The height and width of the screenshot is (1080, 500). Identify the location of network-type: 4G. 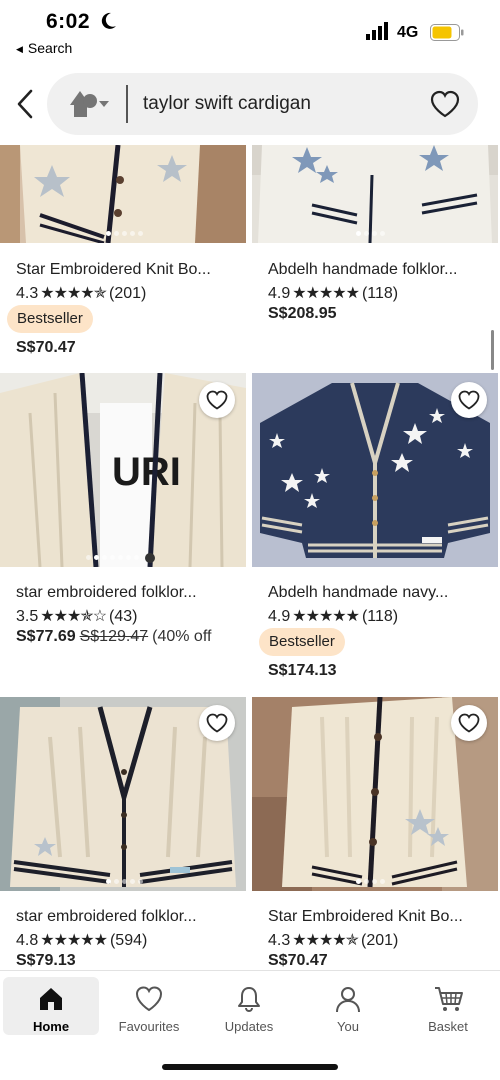
(408, 32).